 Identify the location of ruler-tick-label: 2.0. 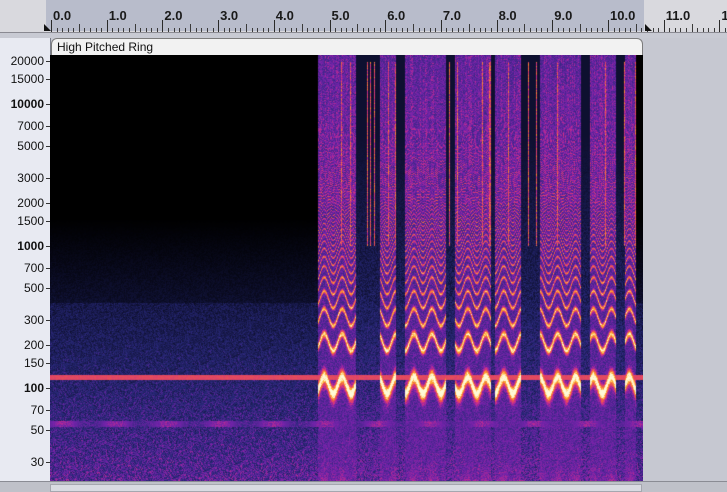
(173, 15).